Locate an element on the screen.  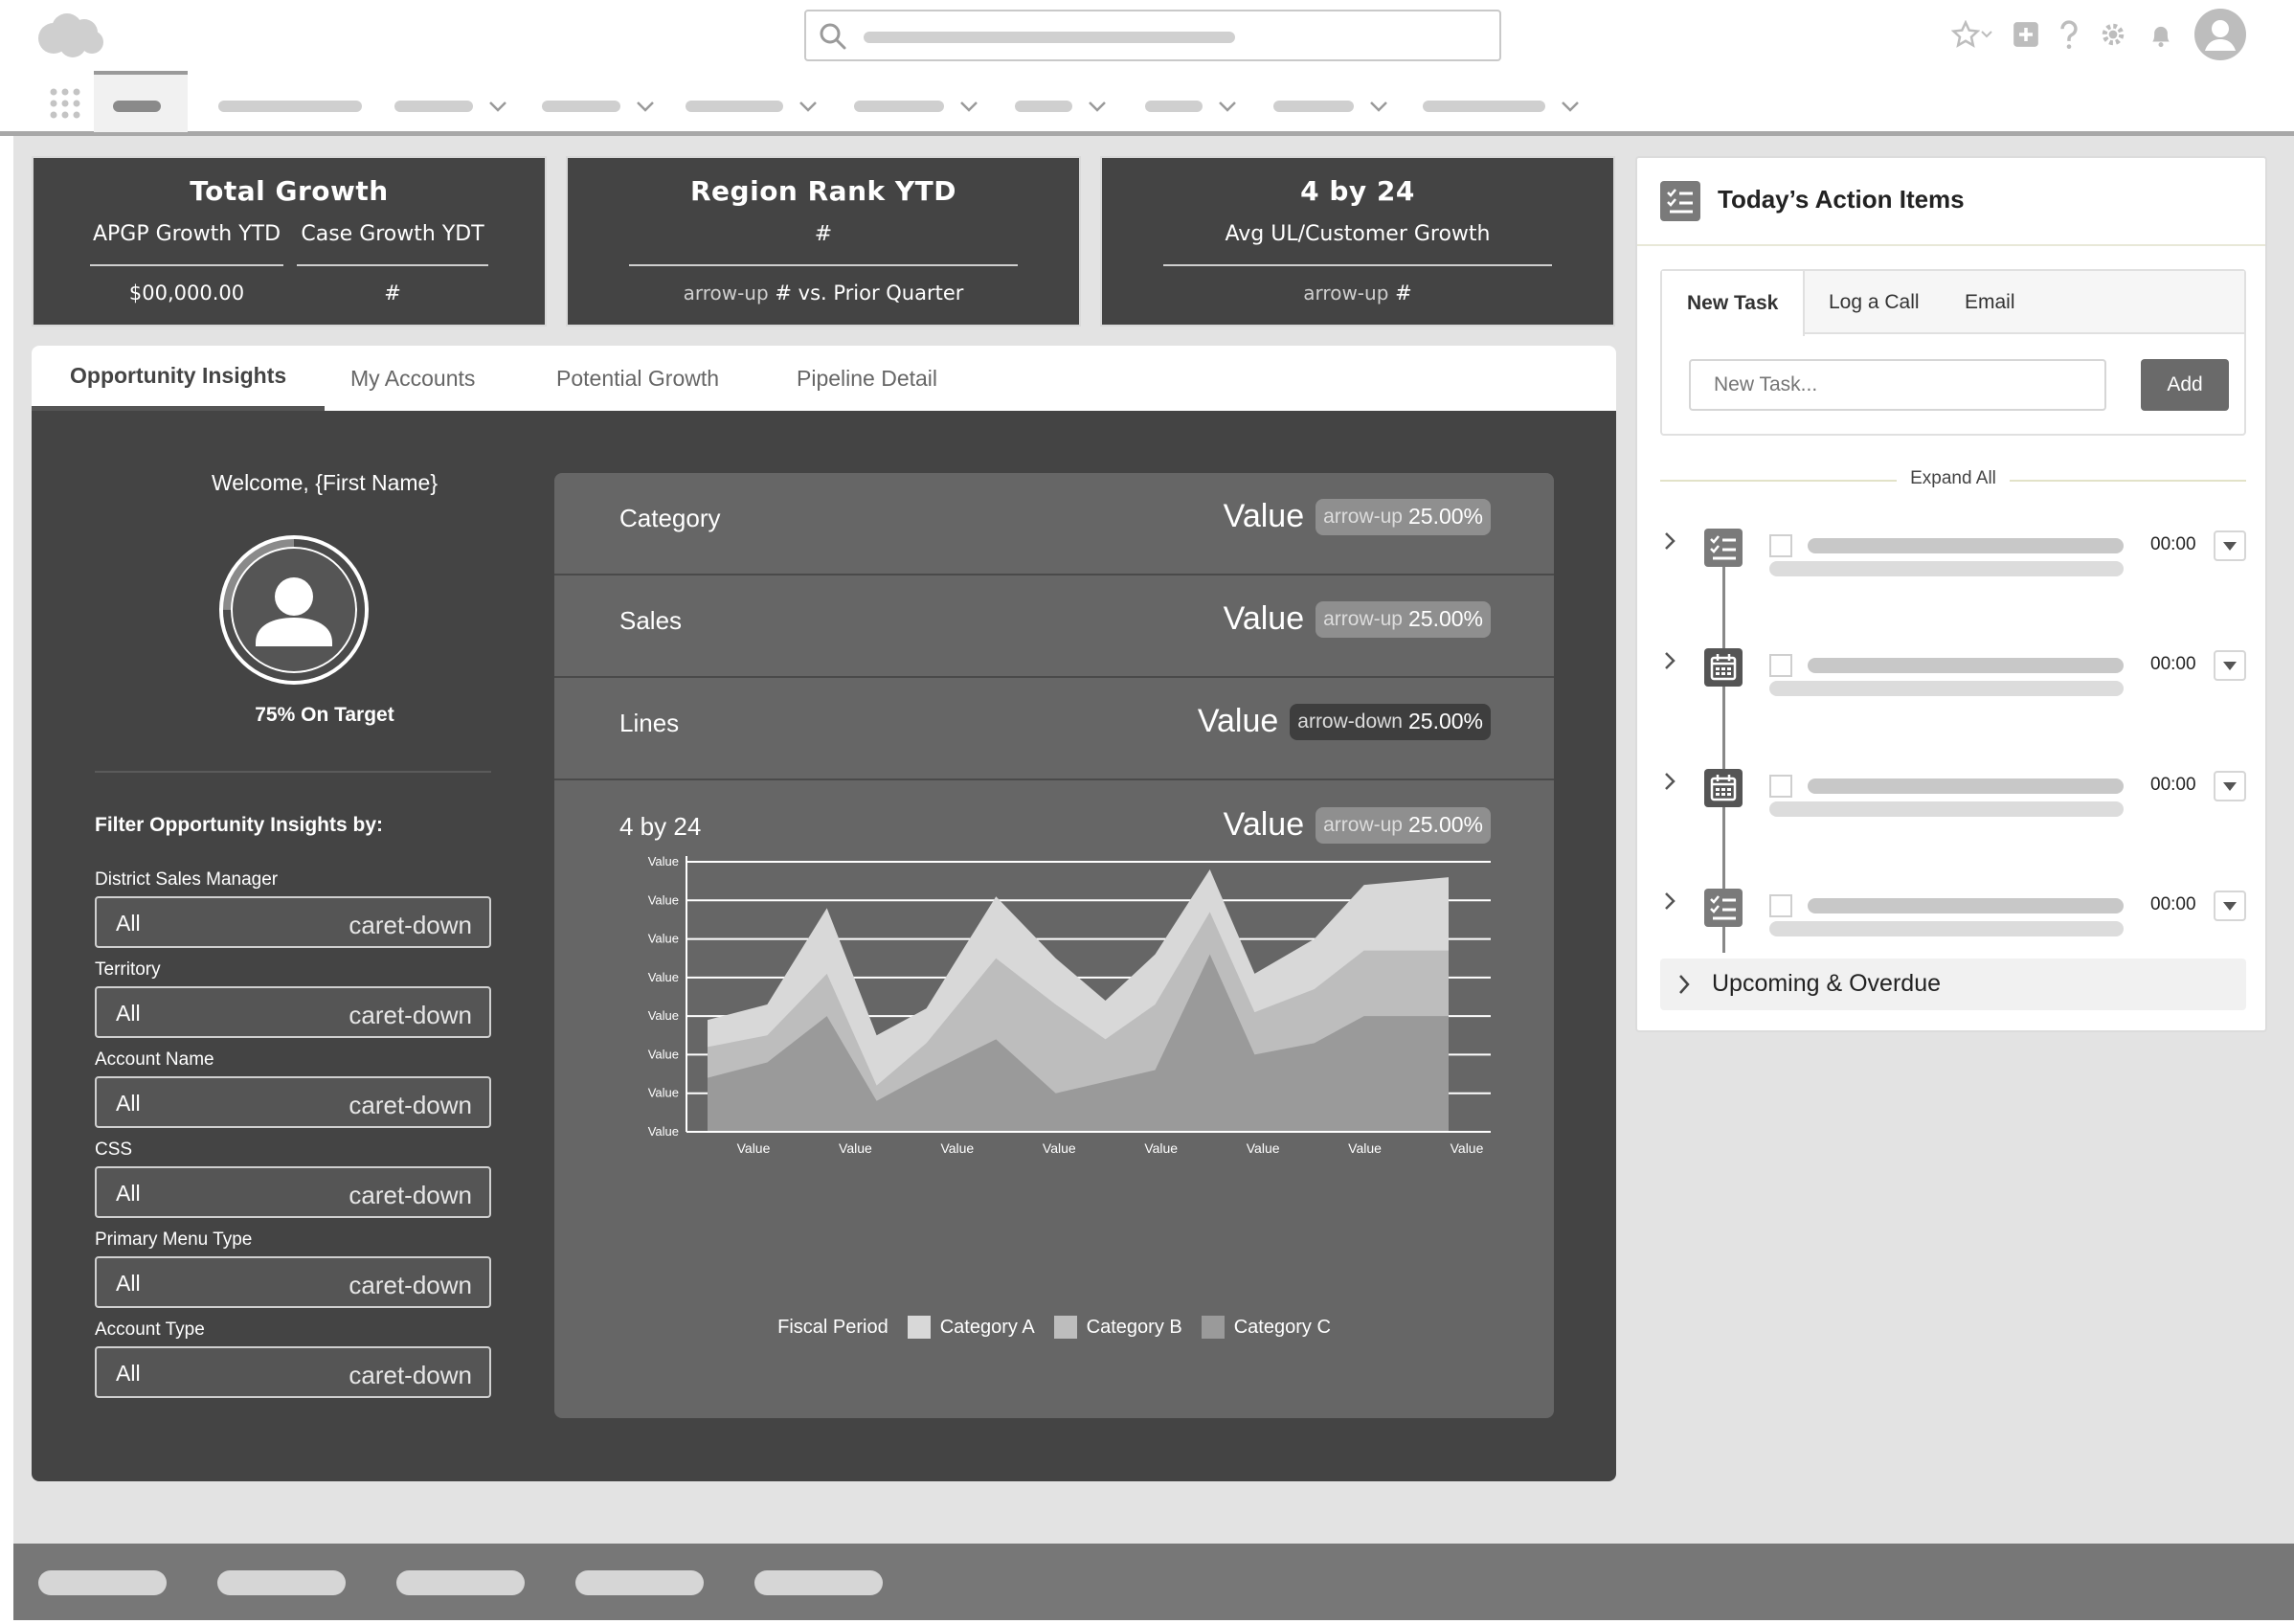
filter-select-territory: All caret-down is located at coordinates (293, 1012).